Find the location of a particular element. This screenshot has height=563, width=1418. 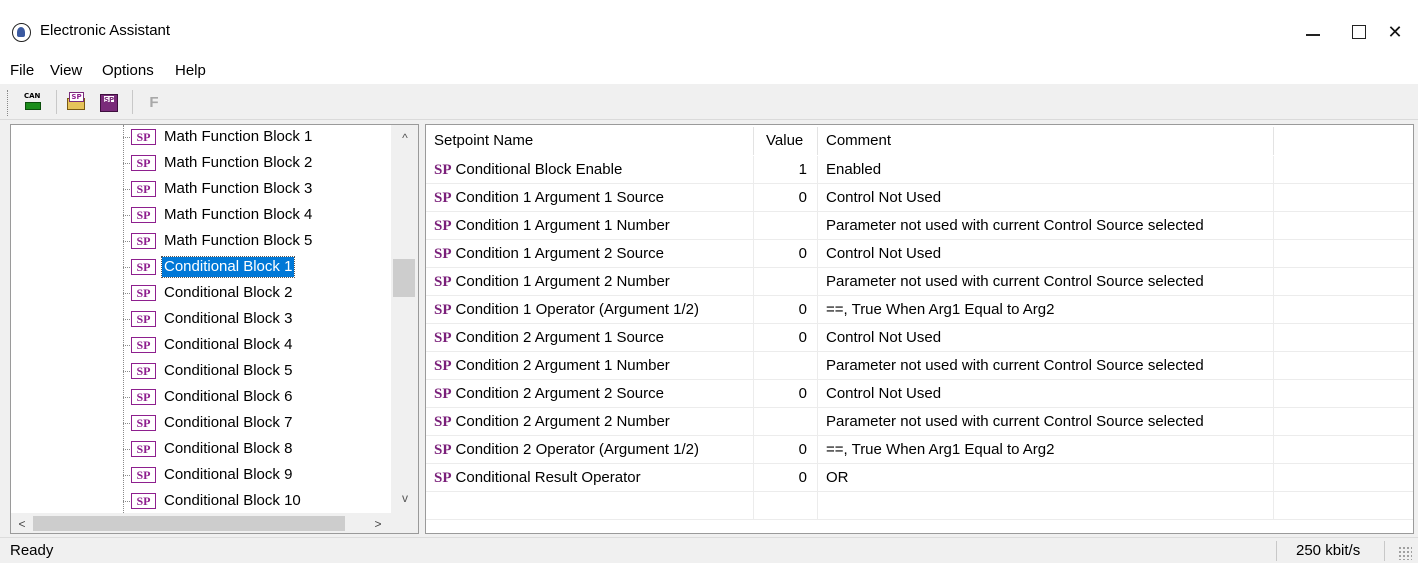

scroll-left-icon: < is located at coordinates (22, 523).